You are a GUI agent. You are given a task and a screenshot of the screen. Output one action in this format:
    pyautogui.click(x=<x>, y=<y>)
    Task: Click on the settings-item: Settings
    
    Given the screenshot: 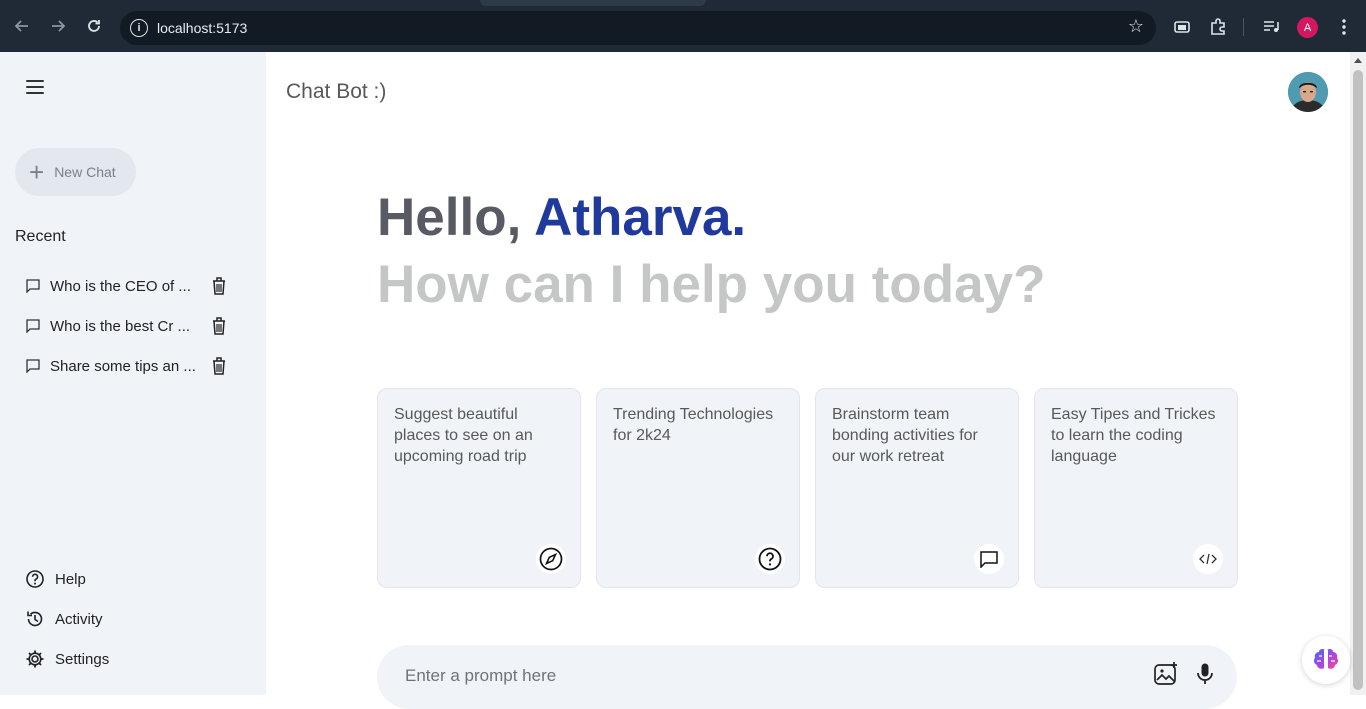 What is the action you would take?
    pyautogui.click(x=67, y=659)
    